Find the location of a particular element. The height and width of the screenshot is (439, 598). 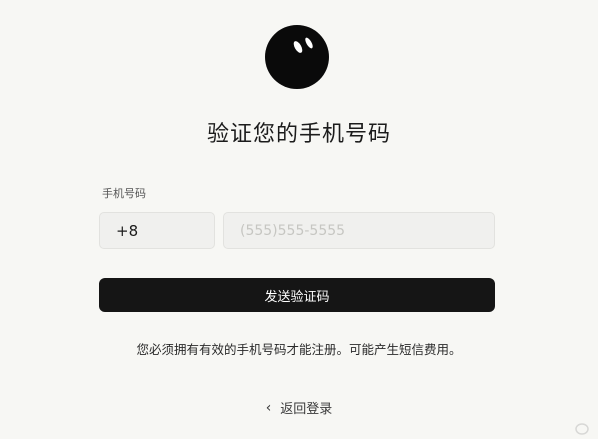

logo-icon is located at coordinates (297, 57).